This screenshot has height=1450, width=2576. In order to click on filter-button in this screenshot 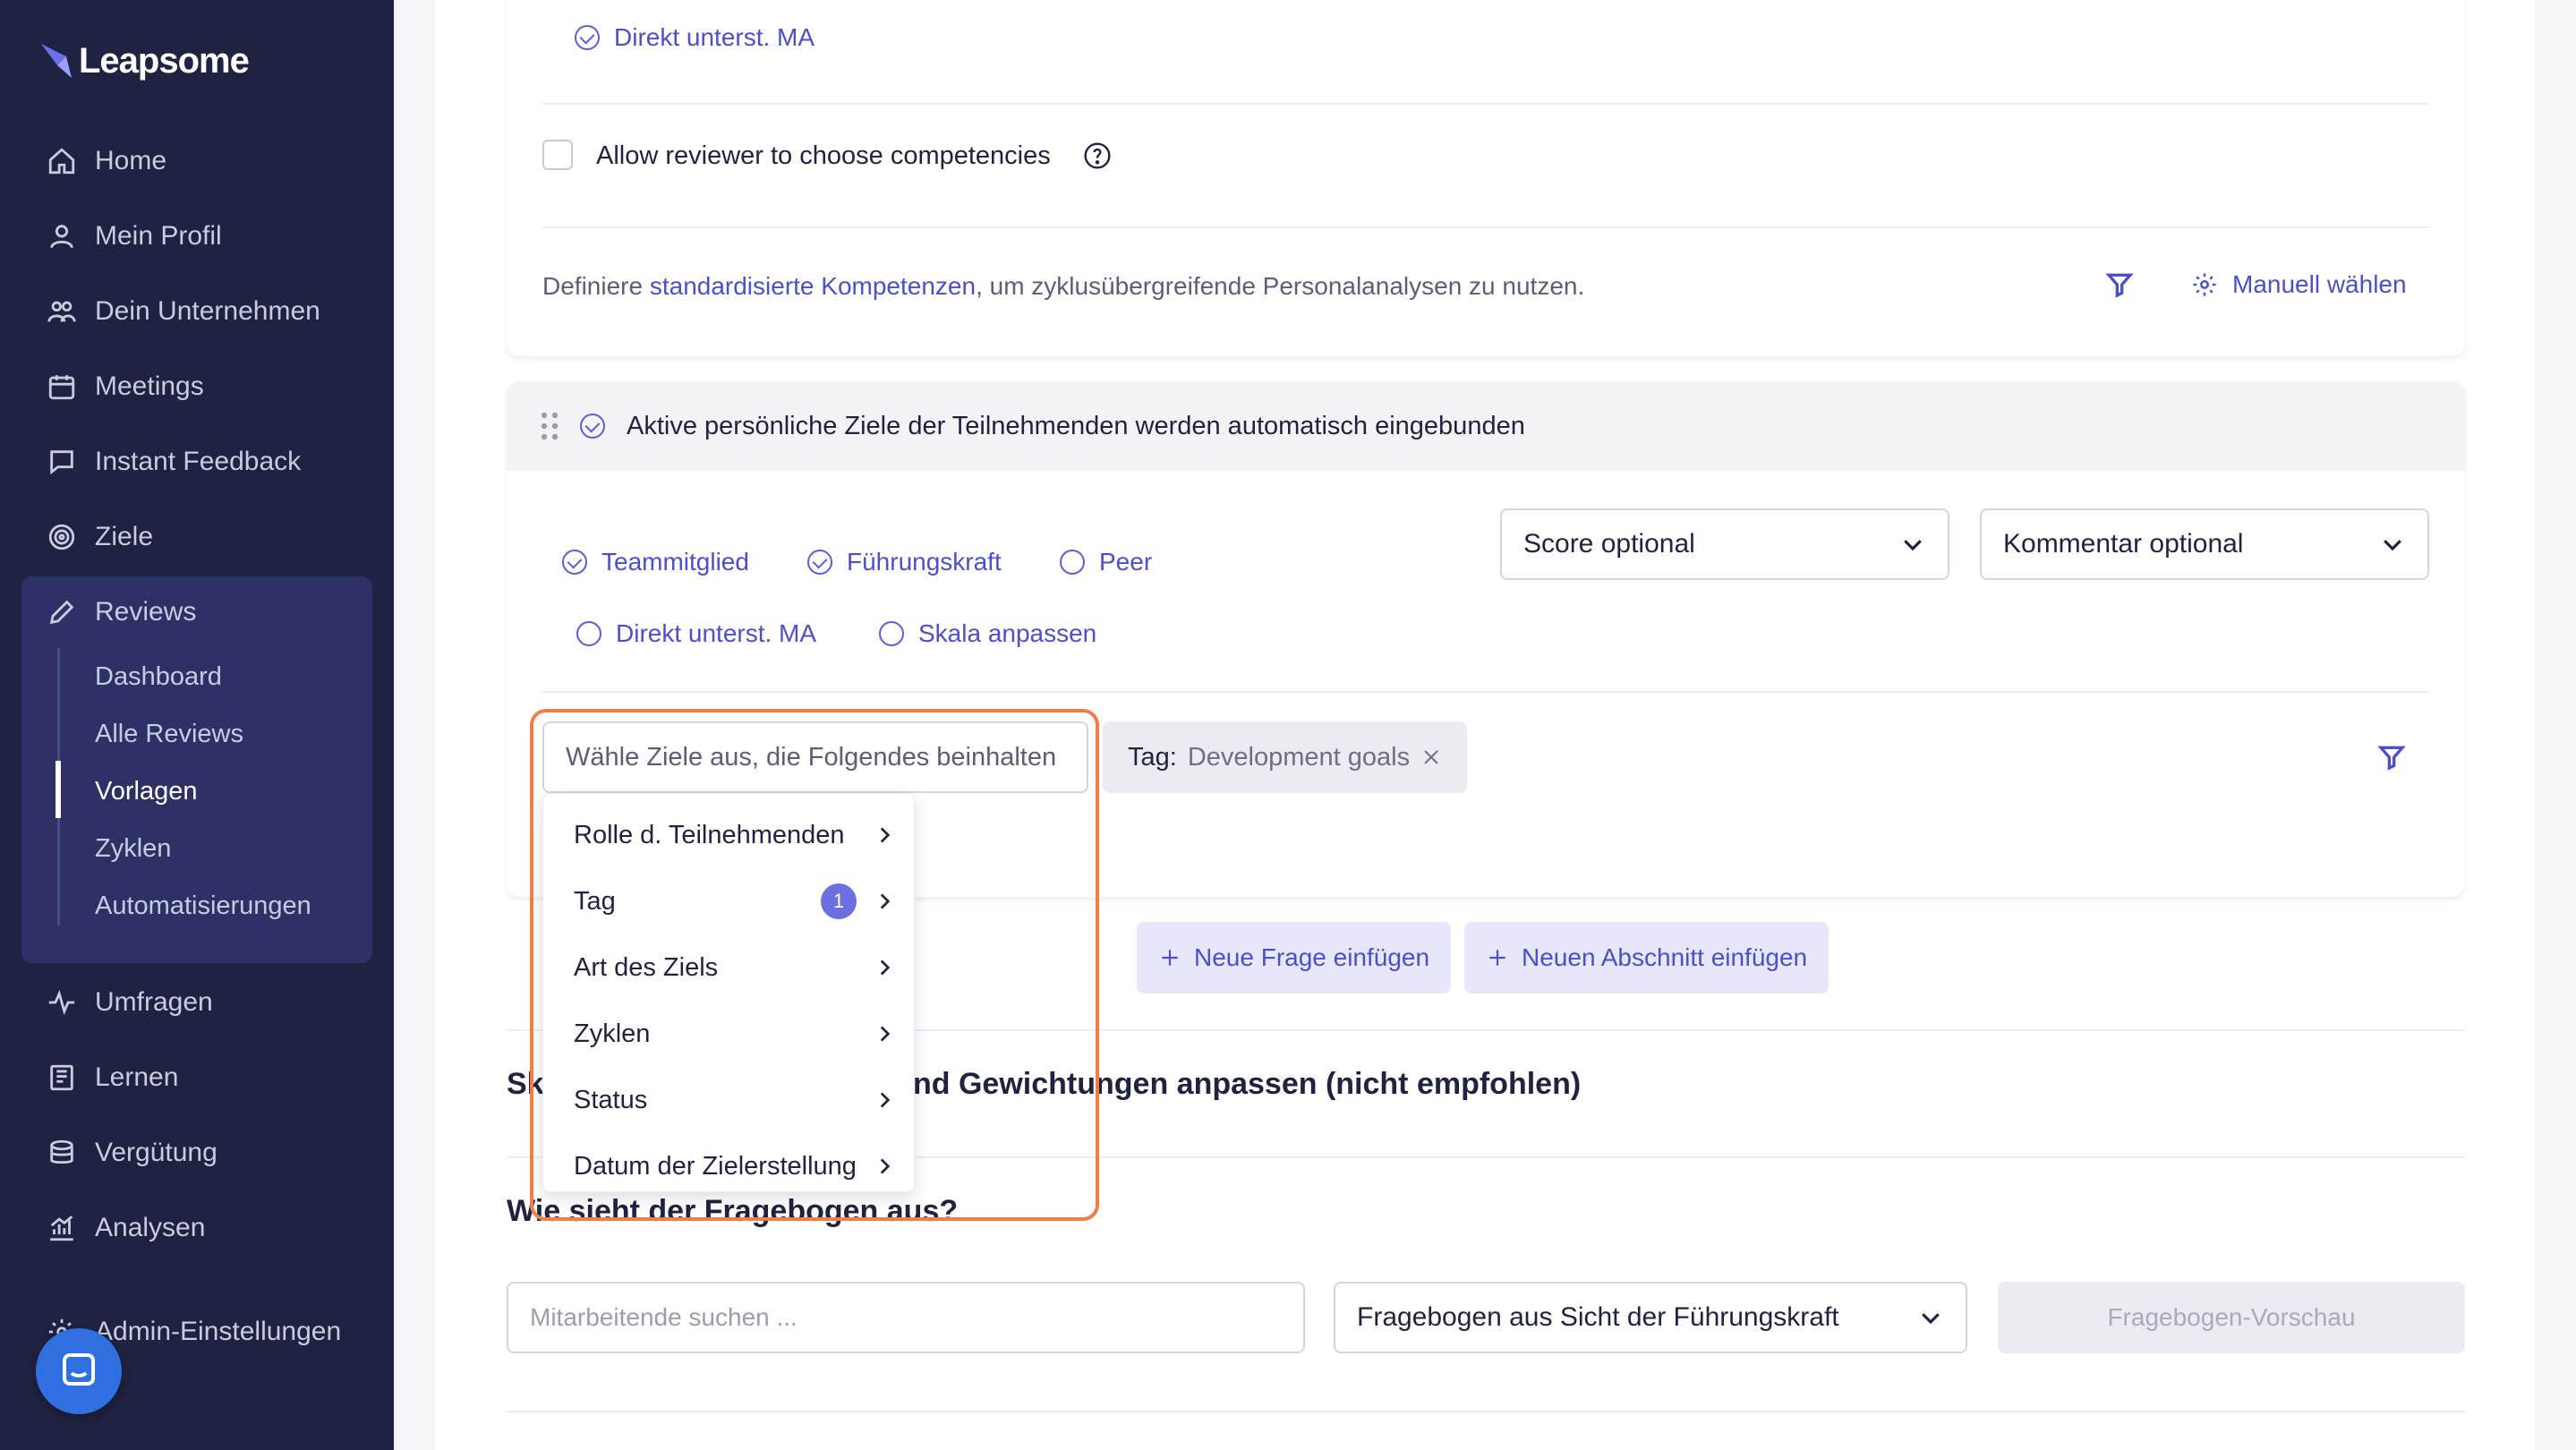, I will do `click(2119, 286)`.